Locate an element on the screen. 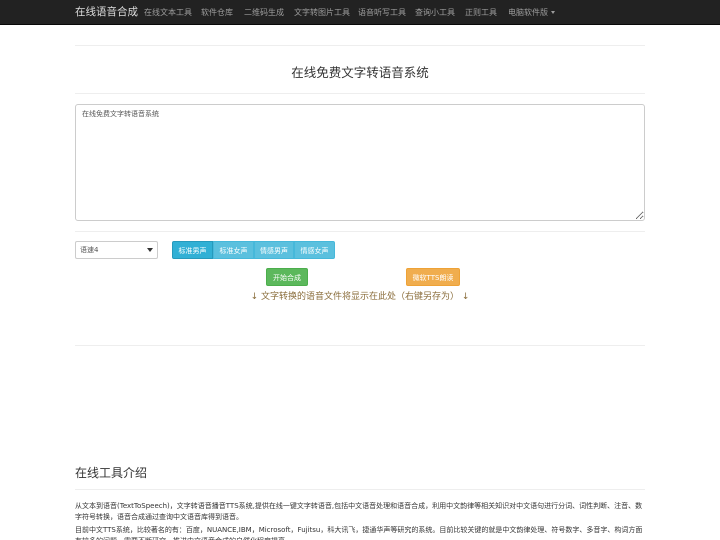 Image resolution: width=720 pixels, height=540 pixels. nav-item-query-tools: 查询小工具 is located at coordinates (435, 12).